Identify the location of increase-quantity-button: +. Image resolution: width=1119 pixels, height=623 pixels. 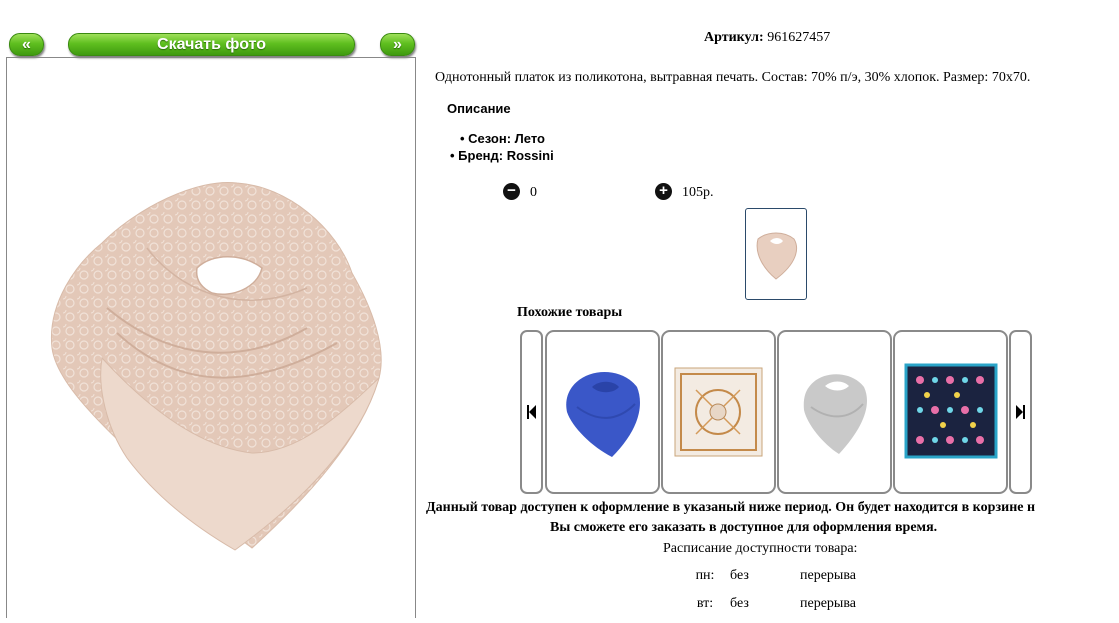
(663, 191).